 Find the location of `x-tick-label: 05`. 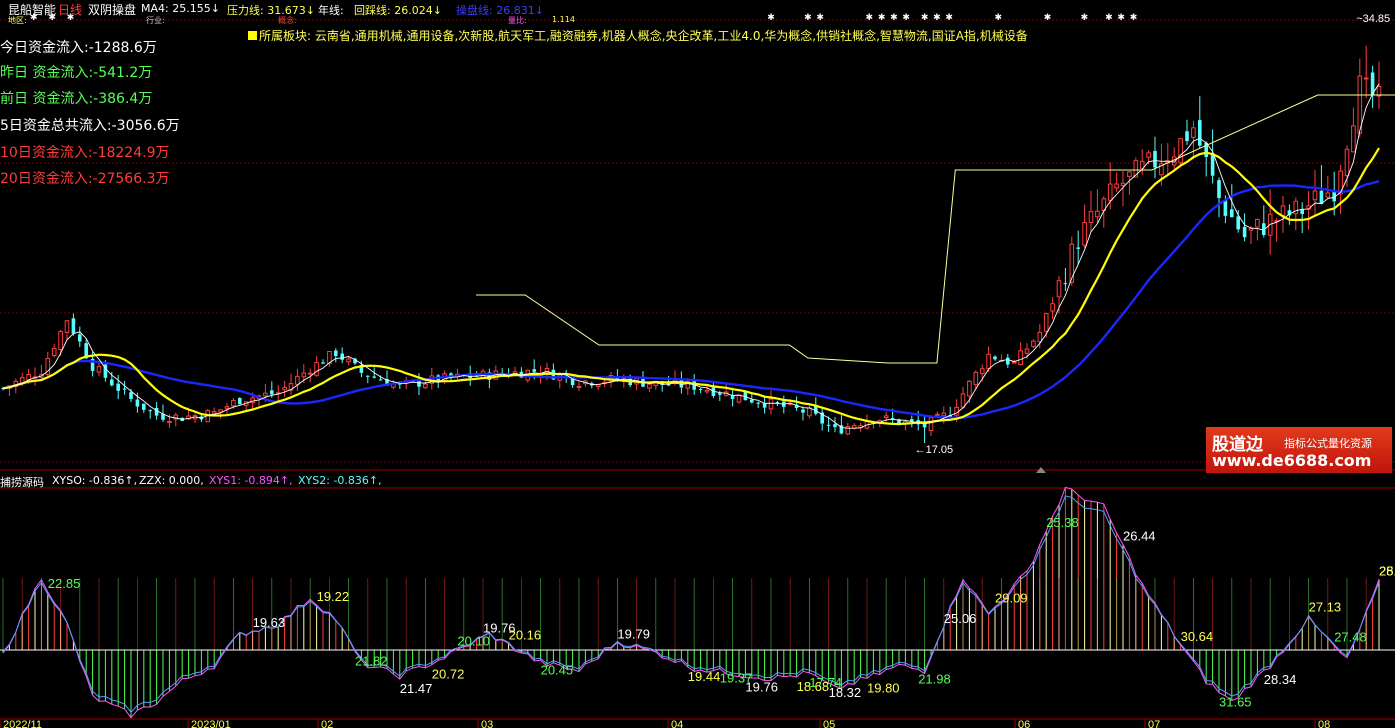

x-tick-label: 05 is located at coordinates (829, 723).